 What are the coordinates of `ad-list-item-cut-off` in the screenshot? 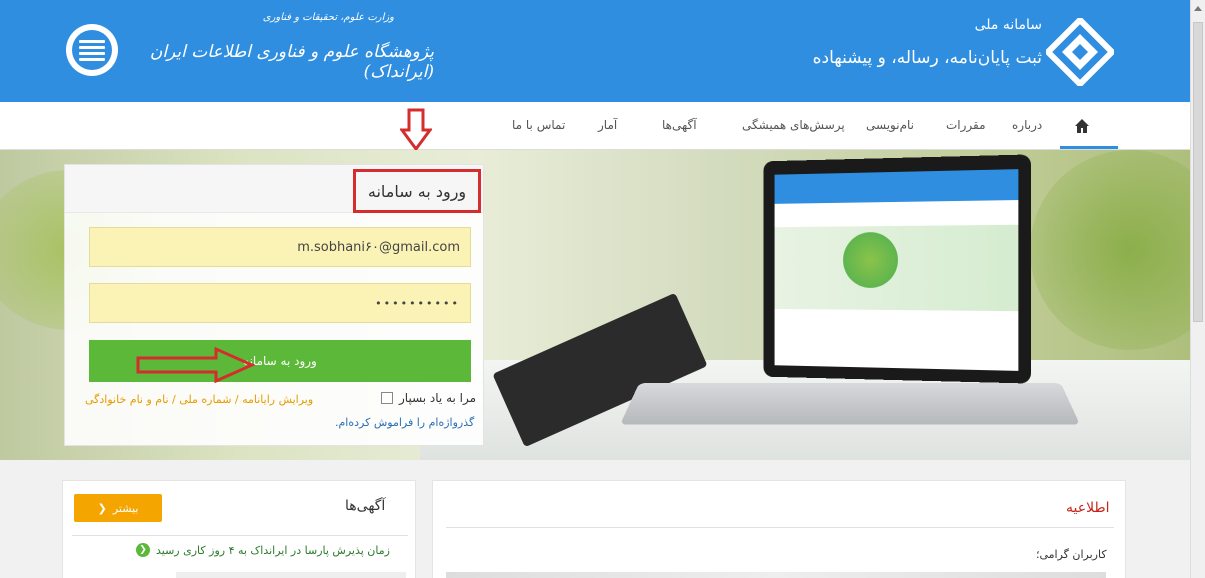 It's located at (291, 575).